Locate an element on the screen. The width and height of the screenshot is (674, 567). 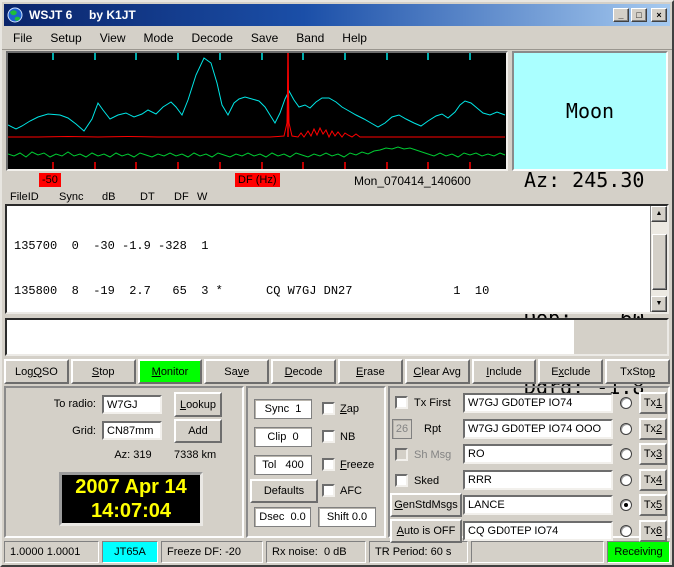
tx-first-checkbox is located at coordinates (401, 402).